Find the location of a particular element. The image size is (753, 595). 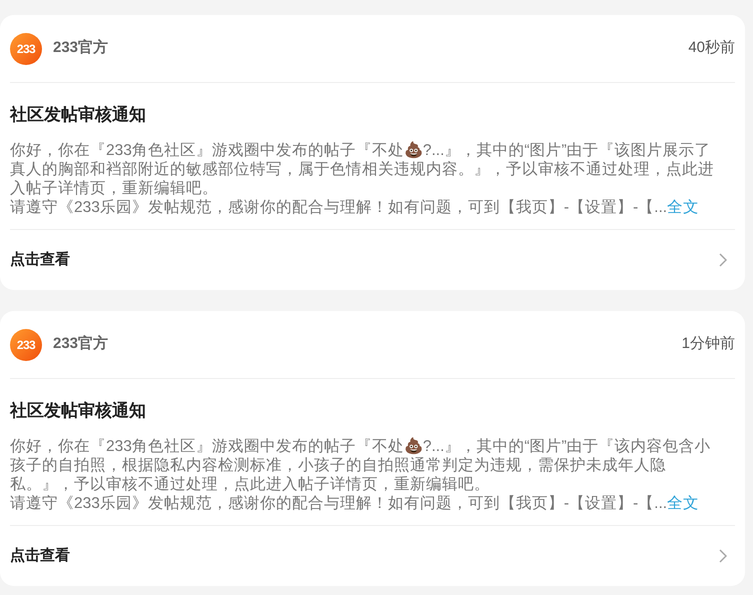

notification-body: 你好，你在『233角色社区』游戏圈中发布的帖子『不处💩?...』，其中的“图片”由于『该图片展示了真人的胸部和裆部附近的敏感部位特写，属于色情相关违规内容。』，予以审核不通过处理，点此进入帖子详情页，重新编辑吧。 is located at coordinates (362, 169).